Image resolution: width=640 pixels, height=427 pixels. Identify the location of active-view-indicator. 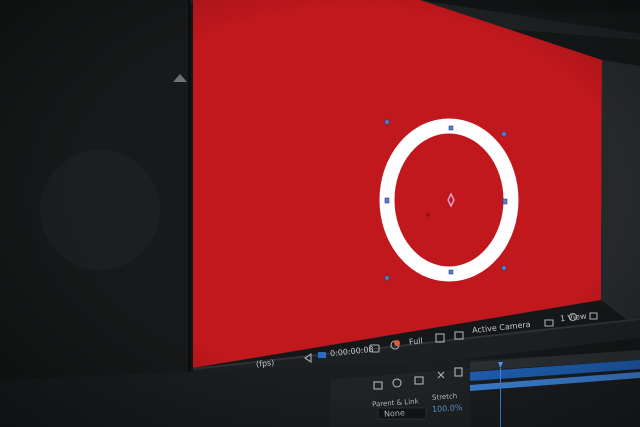
(322, 355).